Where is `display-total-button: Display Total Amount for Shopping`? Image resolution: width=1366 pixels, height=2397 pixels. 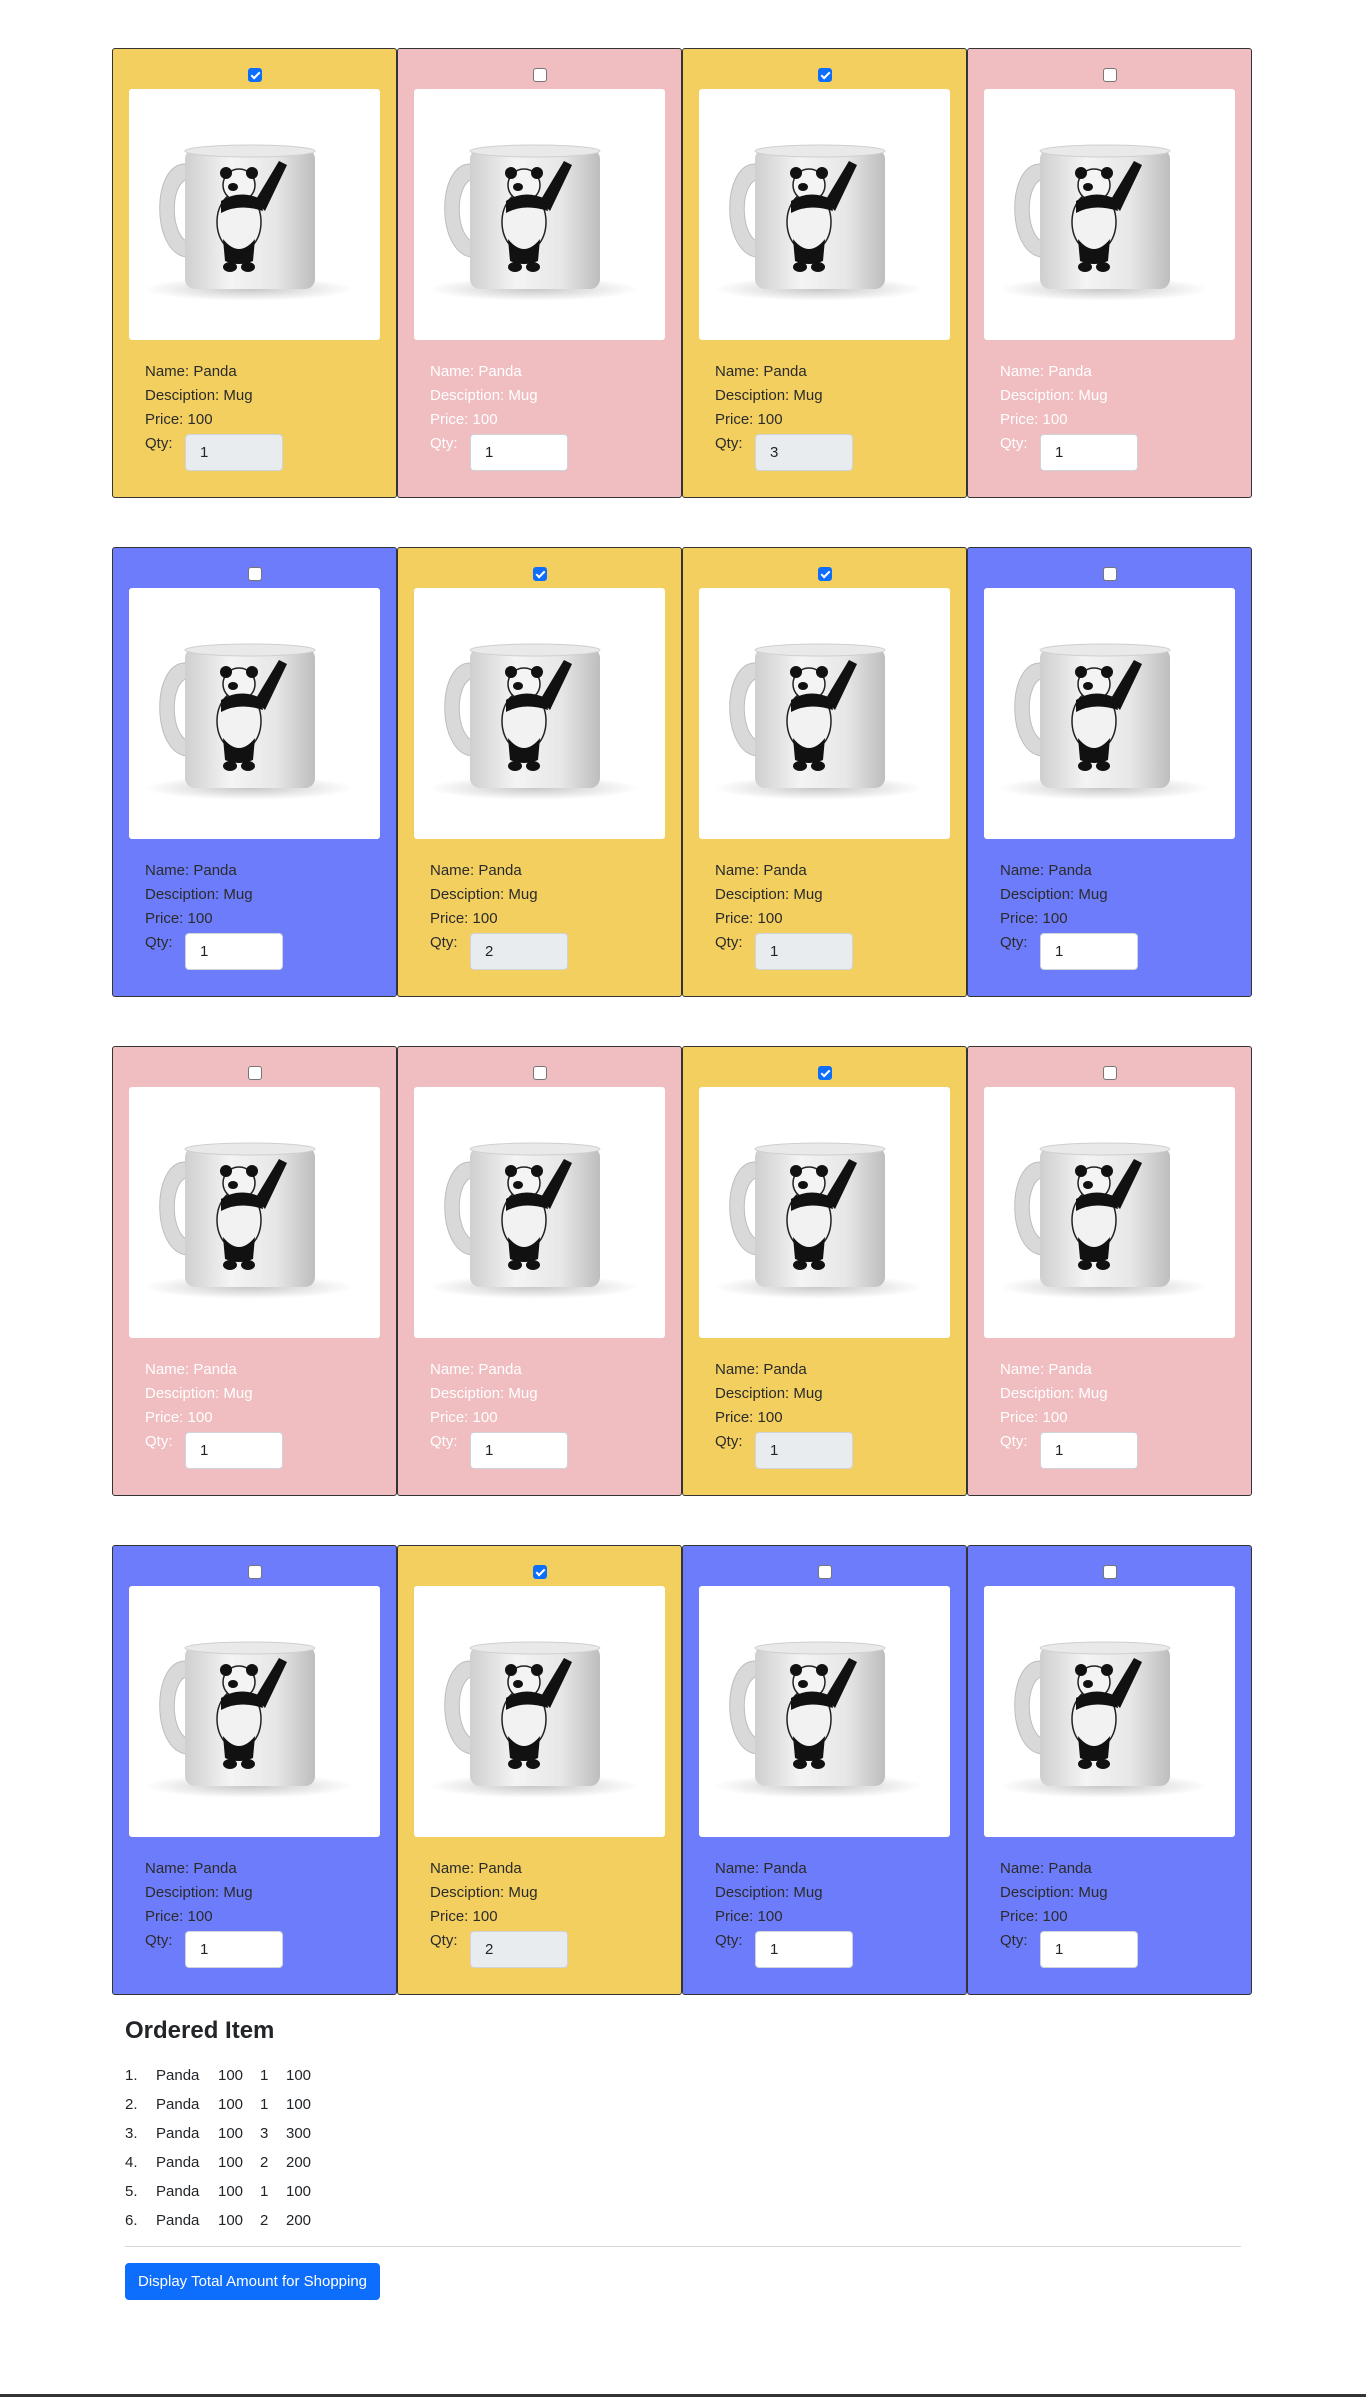 display-total-button: Display Total Amount for Shopping is located at coordinates (253, 2281).